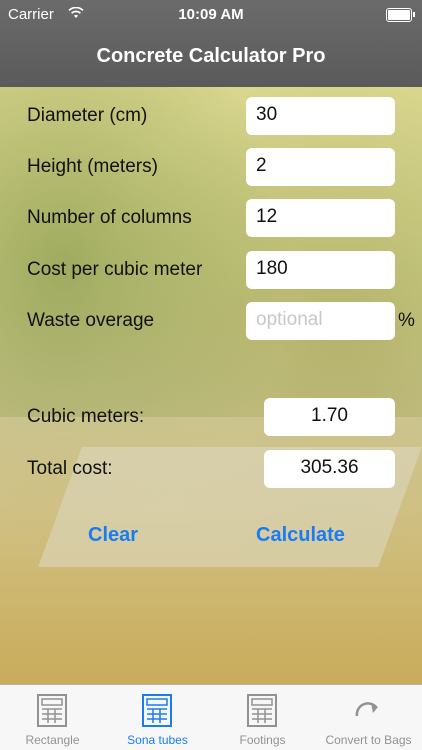  What do you see at coordinates (368, 740) in the screenshot?
I see `tab-label: Convert to Bags` at bounding box center [368, 740].